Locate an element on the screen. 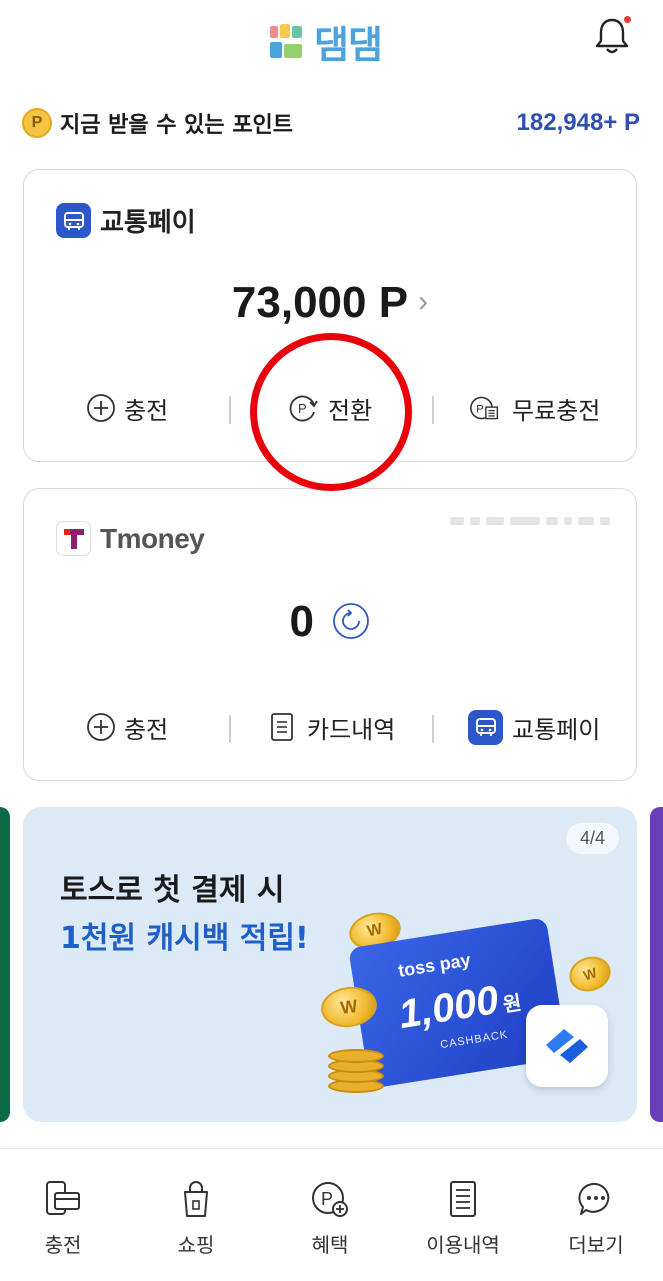  card-history-button: 카드내역 is located at coordinates (332, 727).